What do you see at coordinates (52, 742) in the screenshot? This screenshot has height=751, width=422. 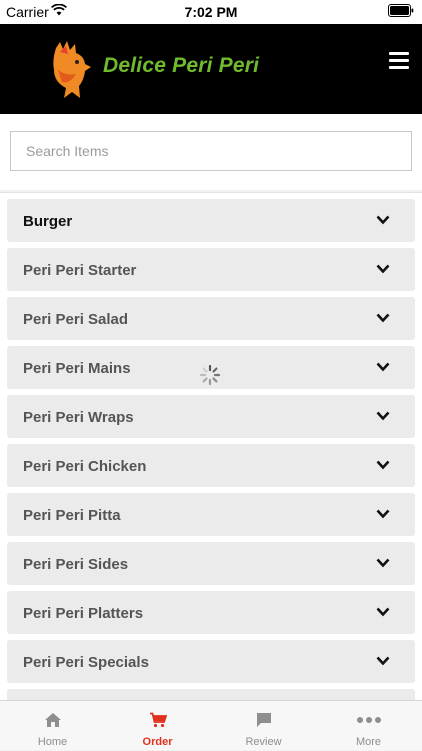 I see `tab-label: Home` at bounding box center [52, 742].